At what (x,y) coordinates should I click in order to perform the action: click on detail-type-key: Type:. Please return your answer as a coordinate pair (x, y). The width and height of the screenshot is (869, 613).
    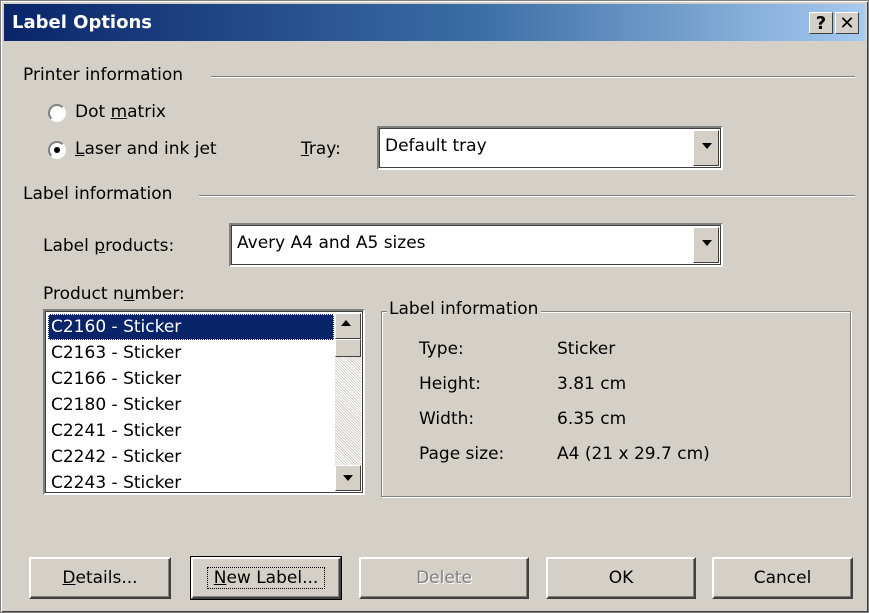
    Looking at the image, I should click on (441, 349).